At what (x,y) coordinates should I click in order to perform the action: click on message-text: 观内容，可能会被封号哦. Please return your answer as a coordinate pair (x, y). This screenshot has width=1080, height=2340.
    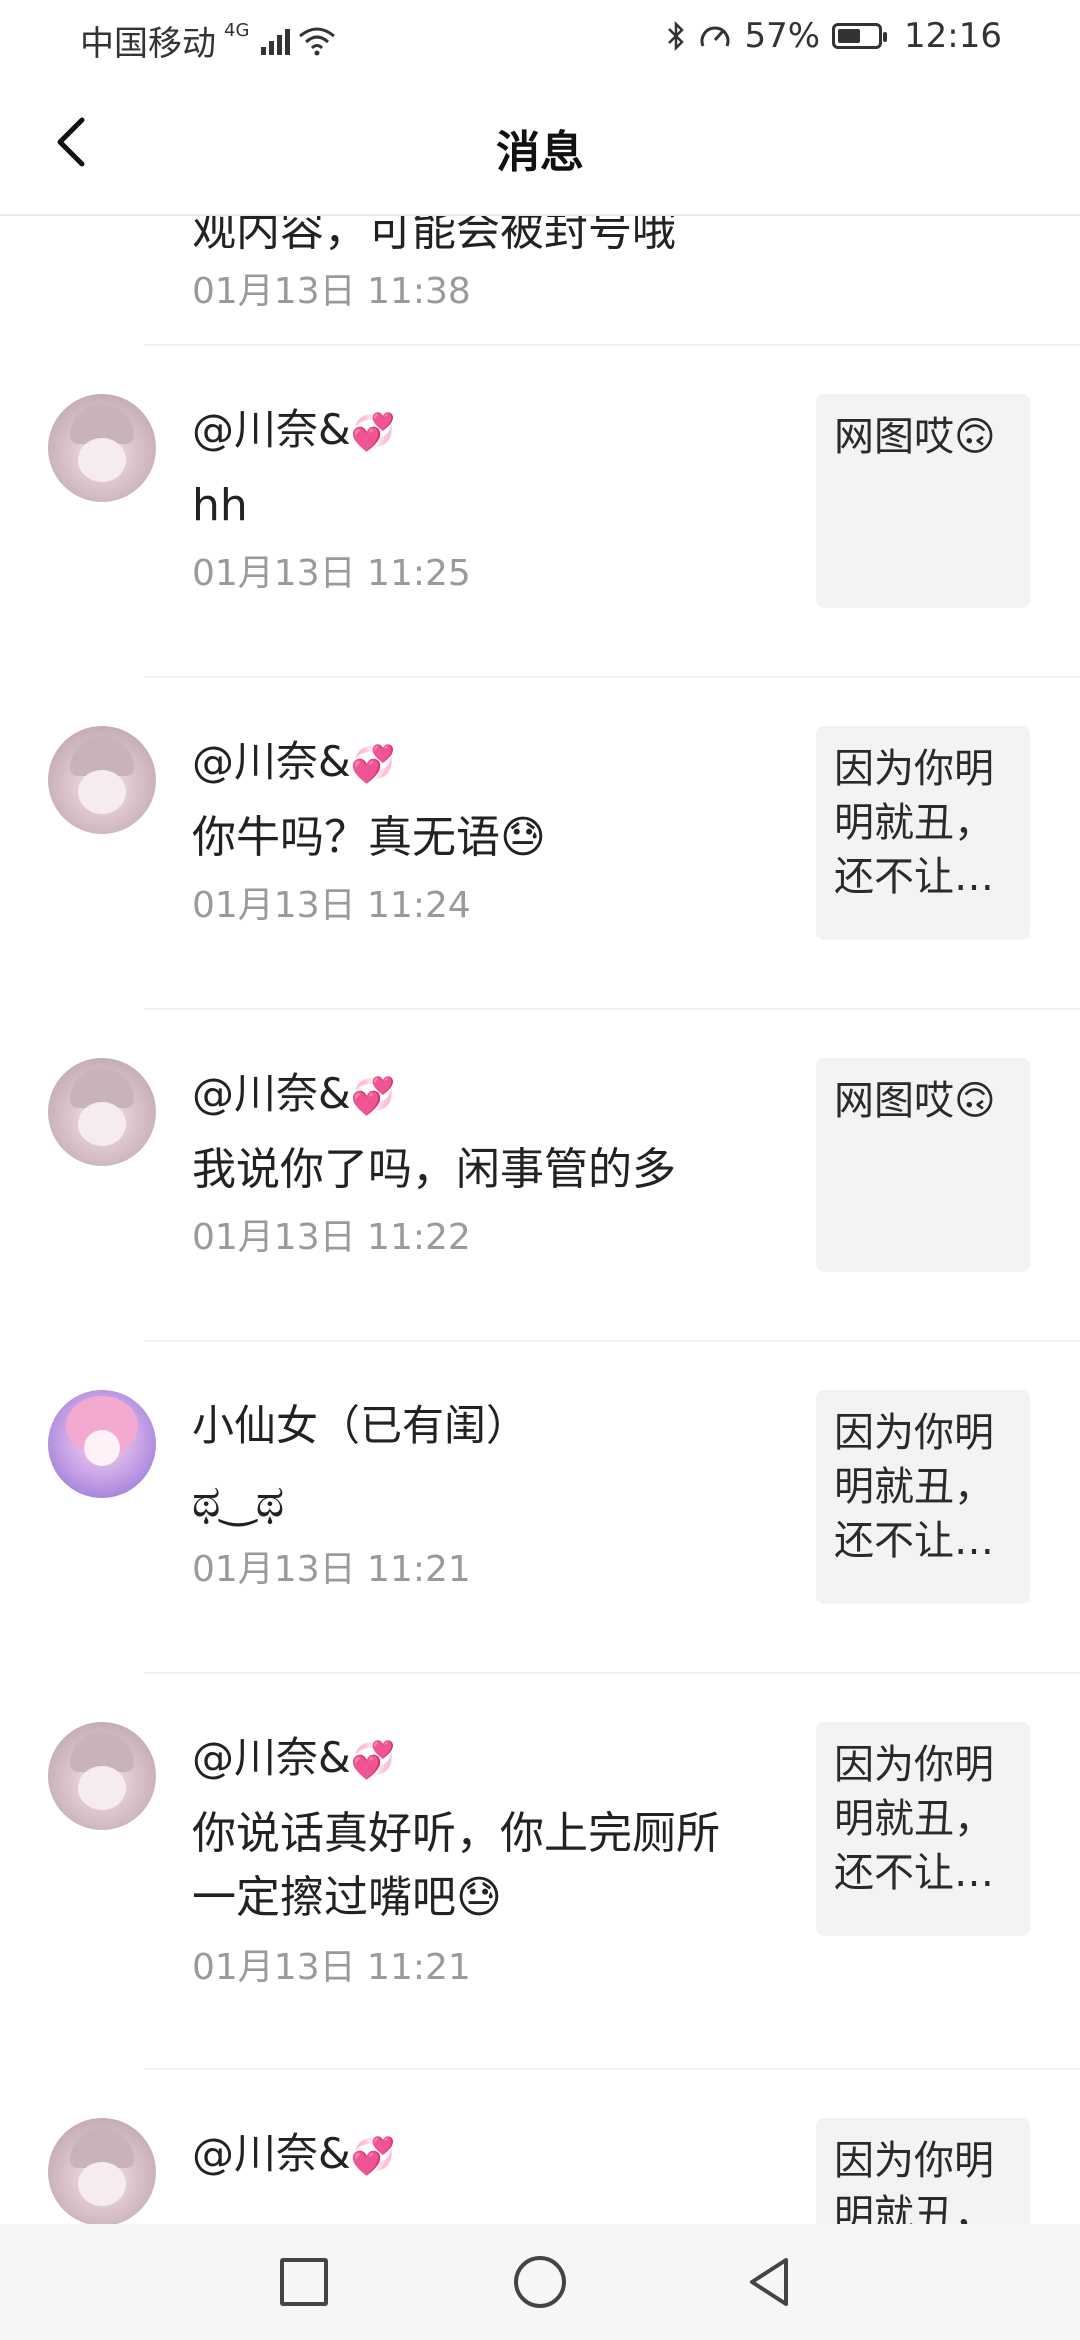
    Looking at the image, I should click on (434, 235).